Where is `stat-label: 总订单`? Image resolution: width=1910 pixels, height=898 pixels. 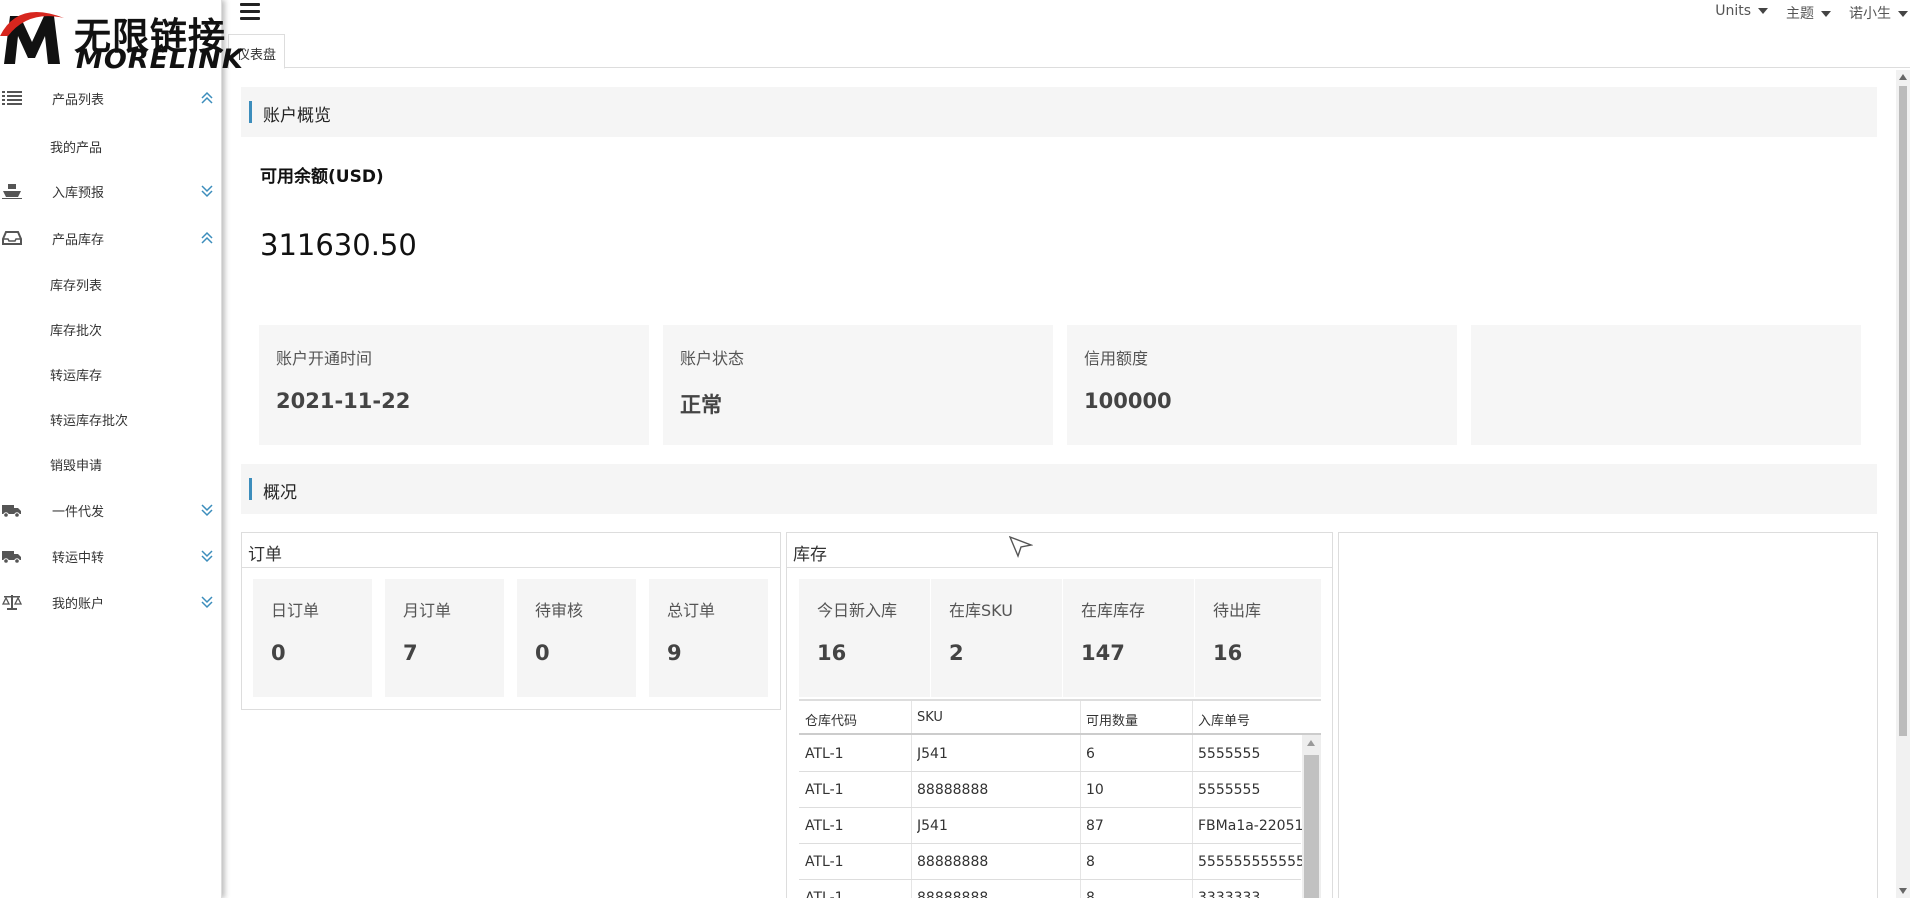
stat-label: 总订单 is located at coordinates (691, 610).